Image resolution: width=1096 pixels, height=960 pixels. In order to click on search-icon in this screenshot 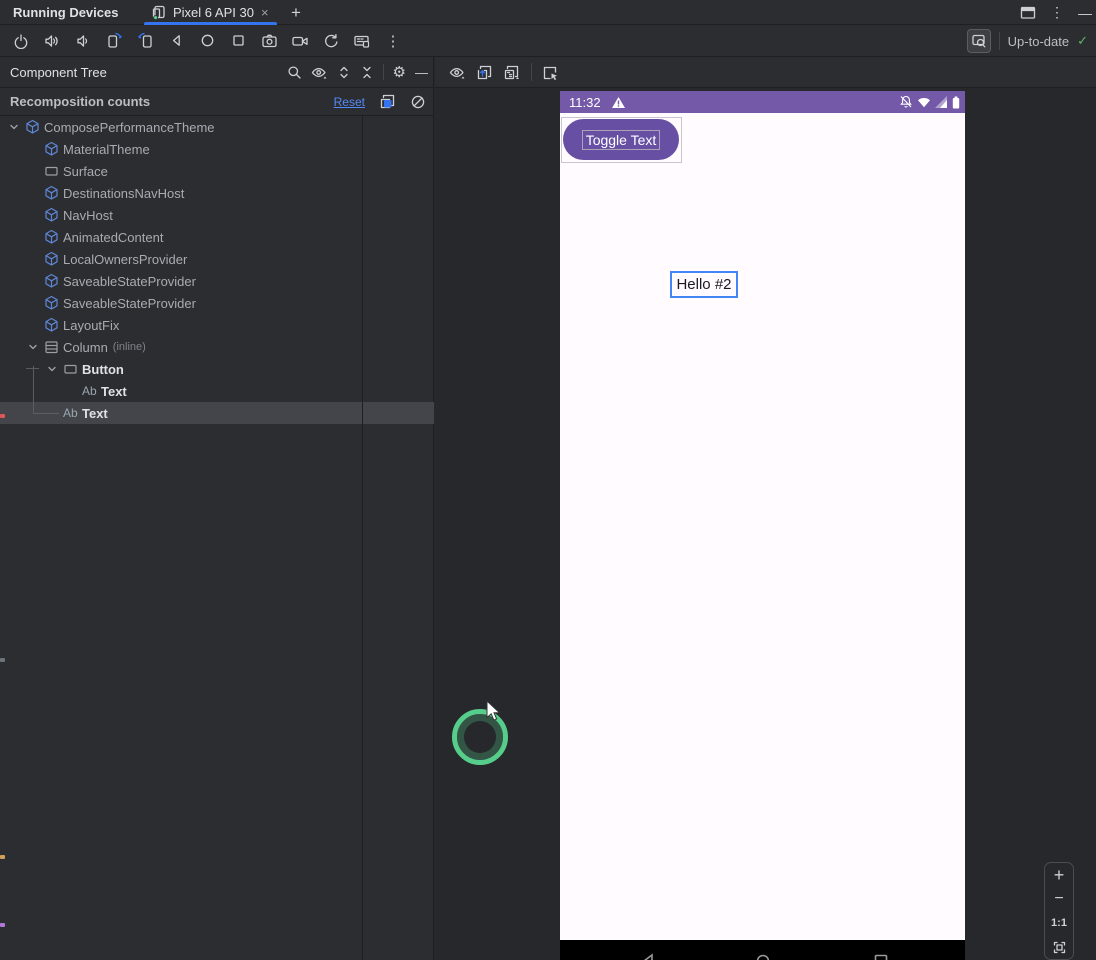, I will do `click(294, 72)`.